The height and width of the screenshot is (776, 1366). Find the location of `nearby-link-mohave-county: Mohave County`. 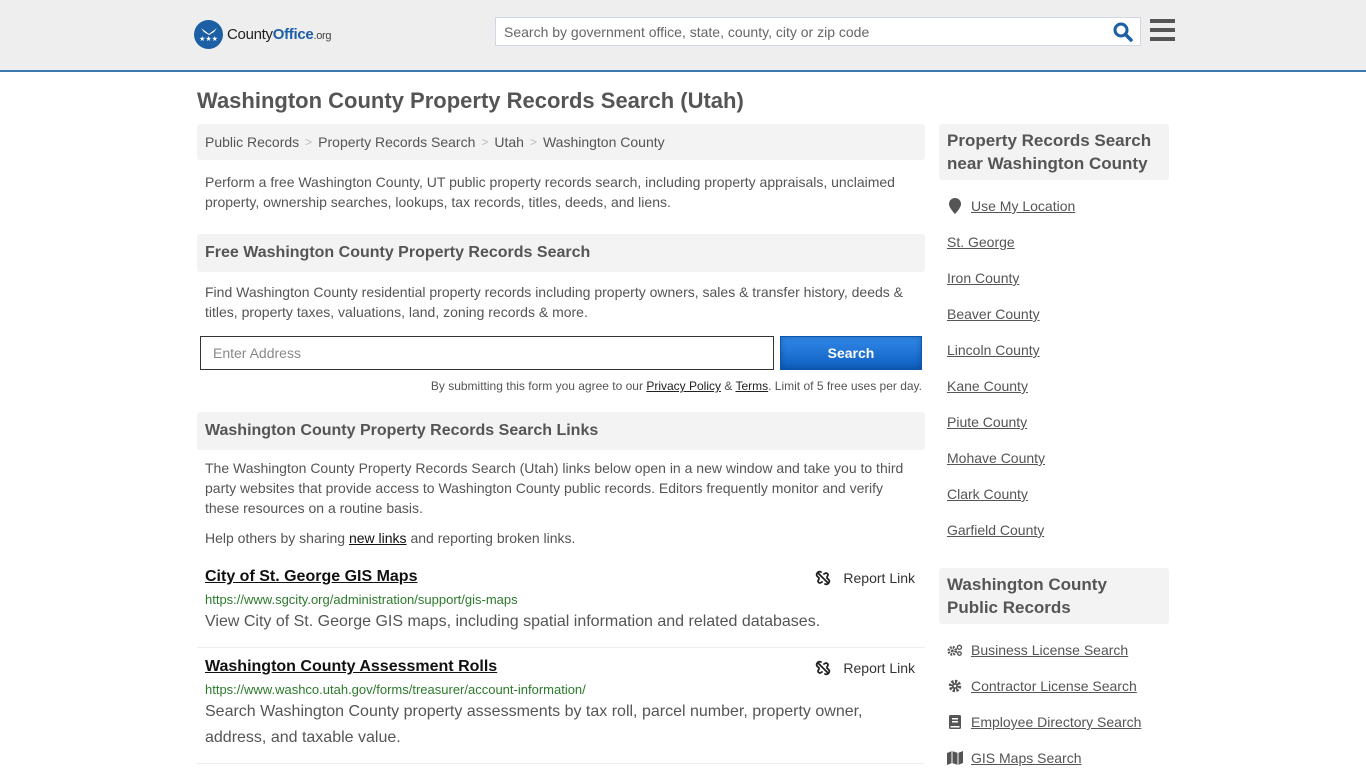

nearby-link-mohave-county: Mohave County is located at coordinates (996, 458).